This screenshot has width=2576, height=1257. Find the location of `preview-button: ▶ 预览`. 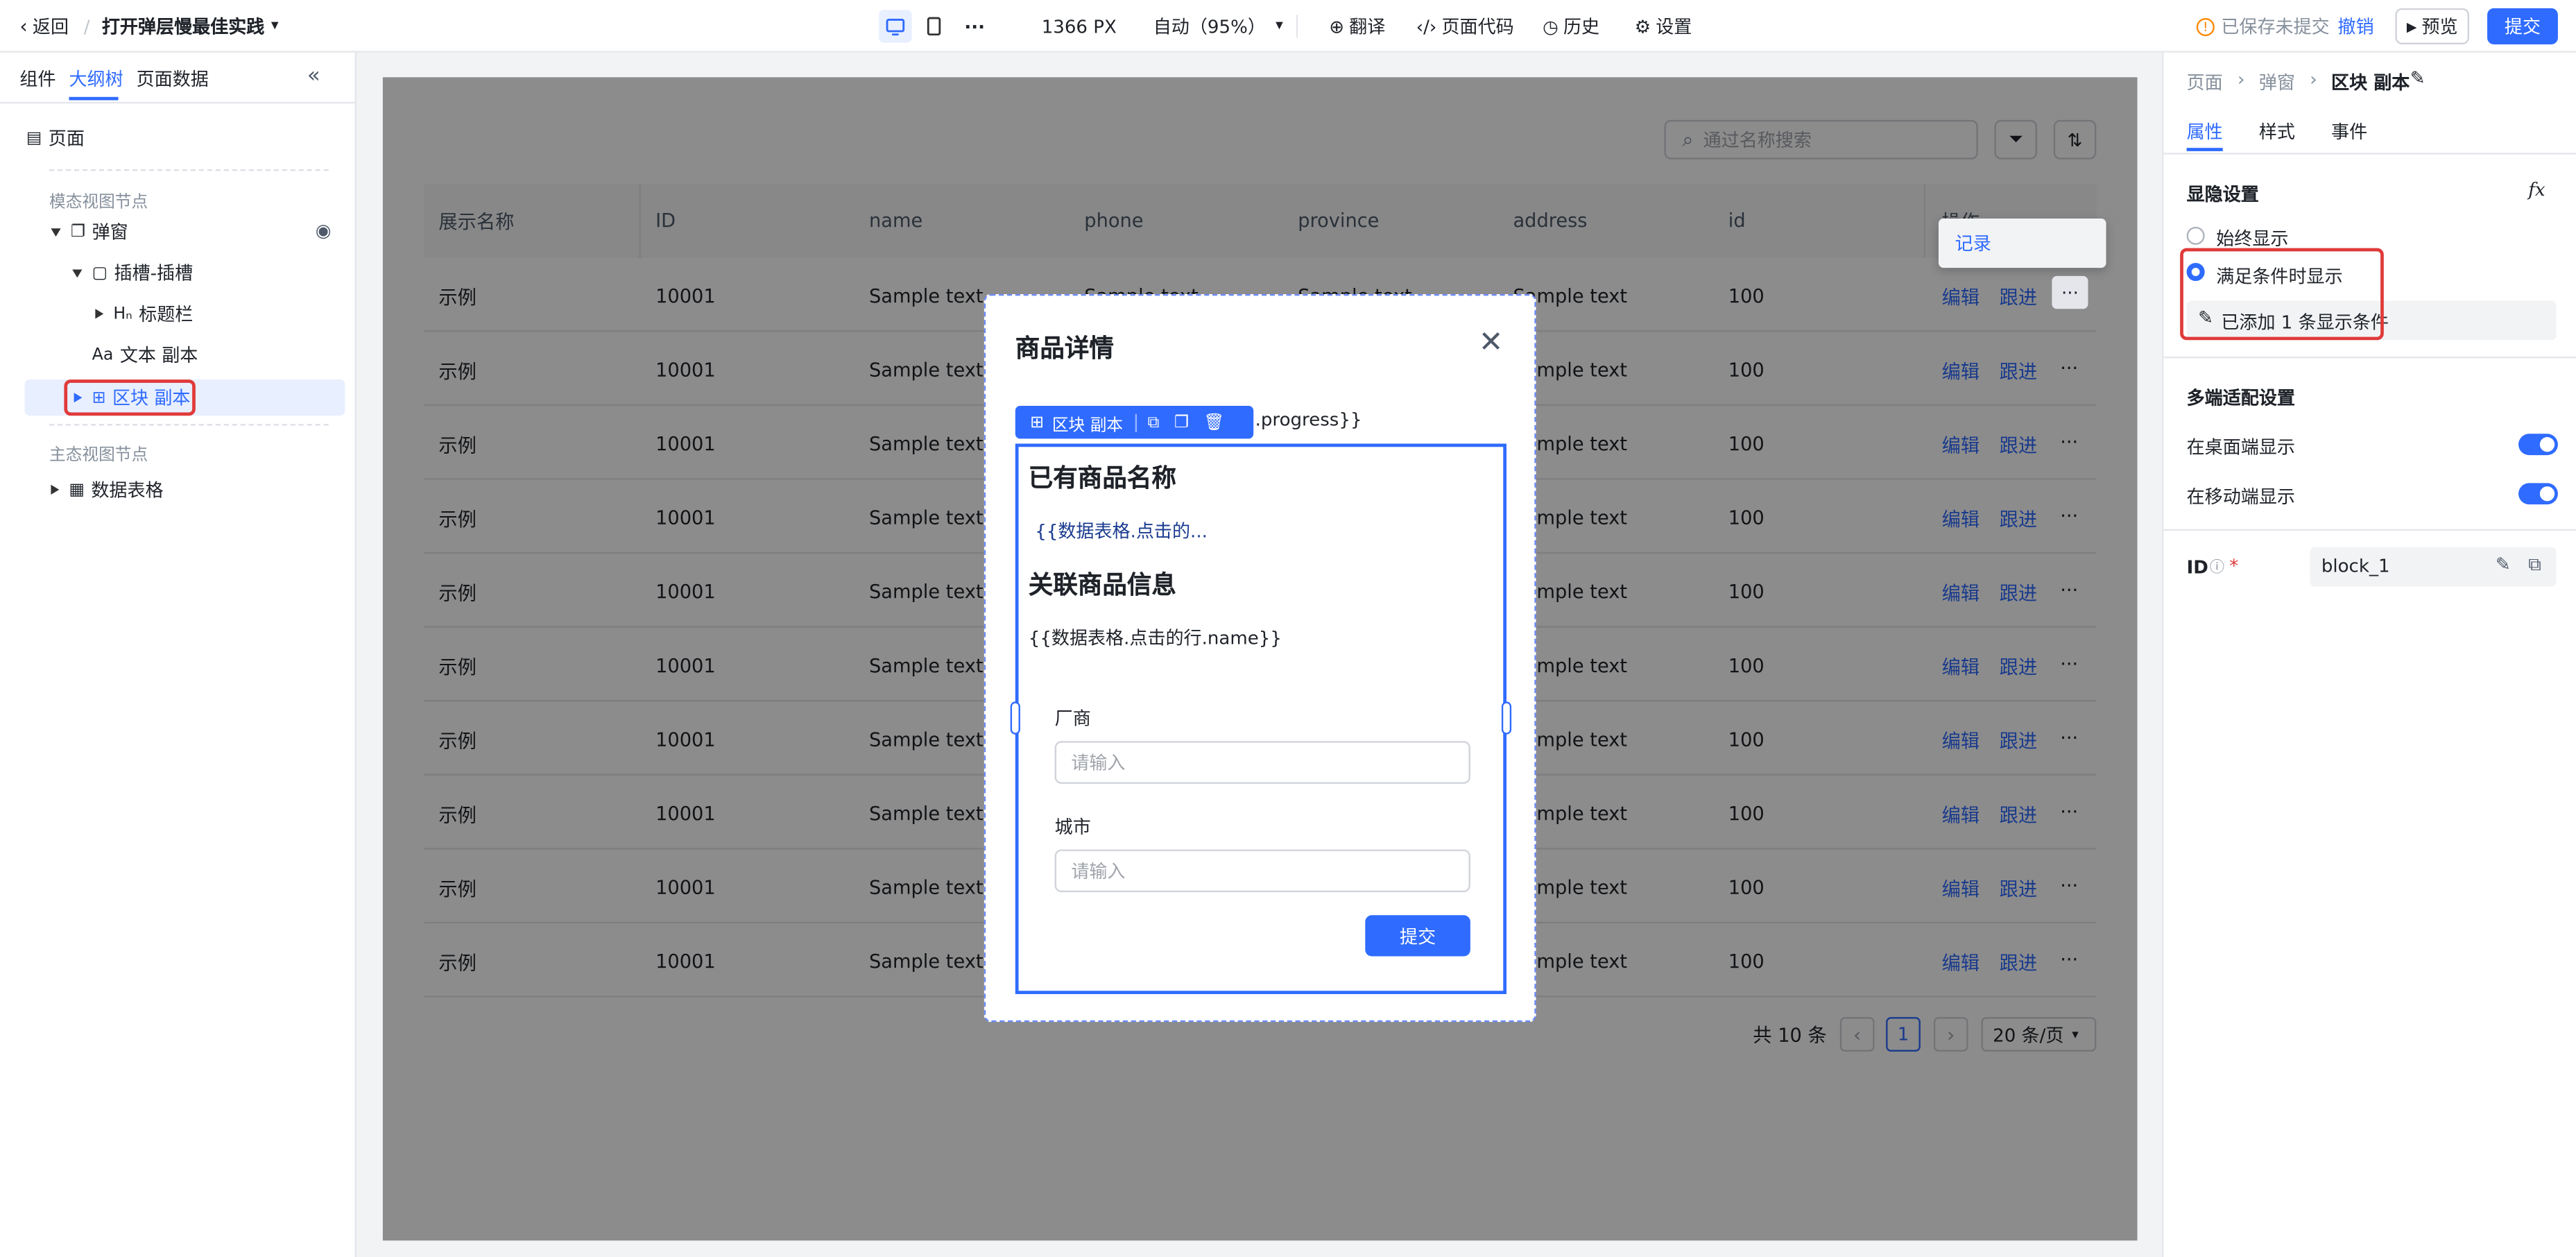

preview-button: ▶ 预览 is located at coordinates (2432, 26).